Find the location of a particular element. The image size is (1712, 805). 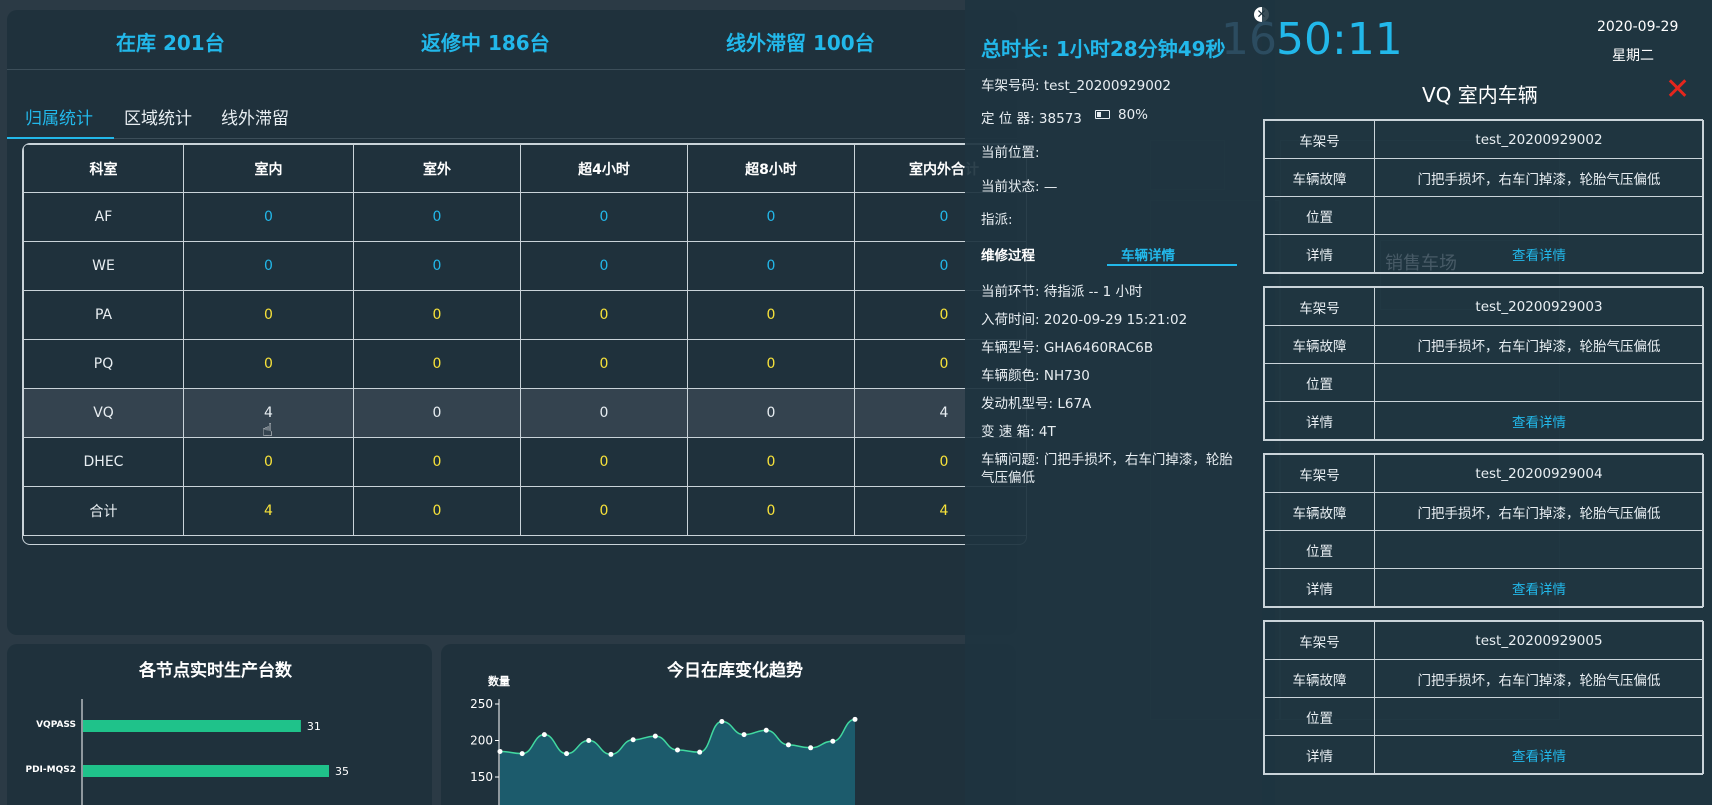

table-row: PQ 0 0 0 0 0 is located at coordinates (524, 364).